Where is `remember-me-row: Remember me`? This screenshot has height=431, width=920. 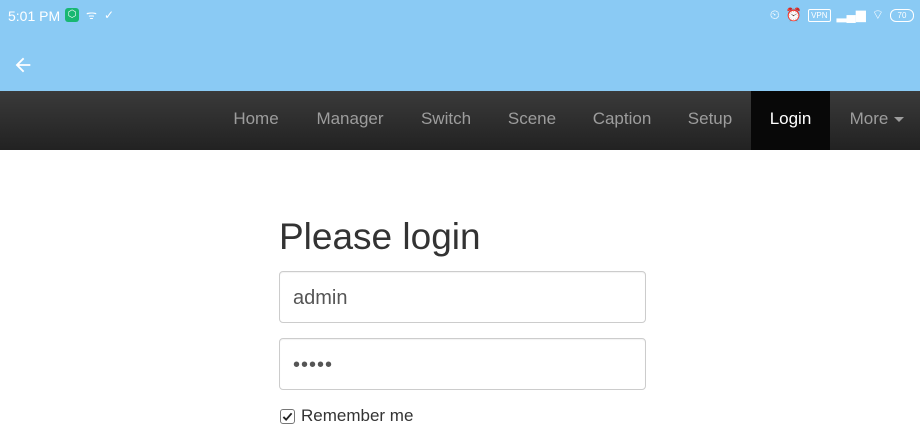 remember-me-row: Remember me is located at coordinates (346, 416).